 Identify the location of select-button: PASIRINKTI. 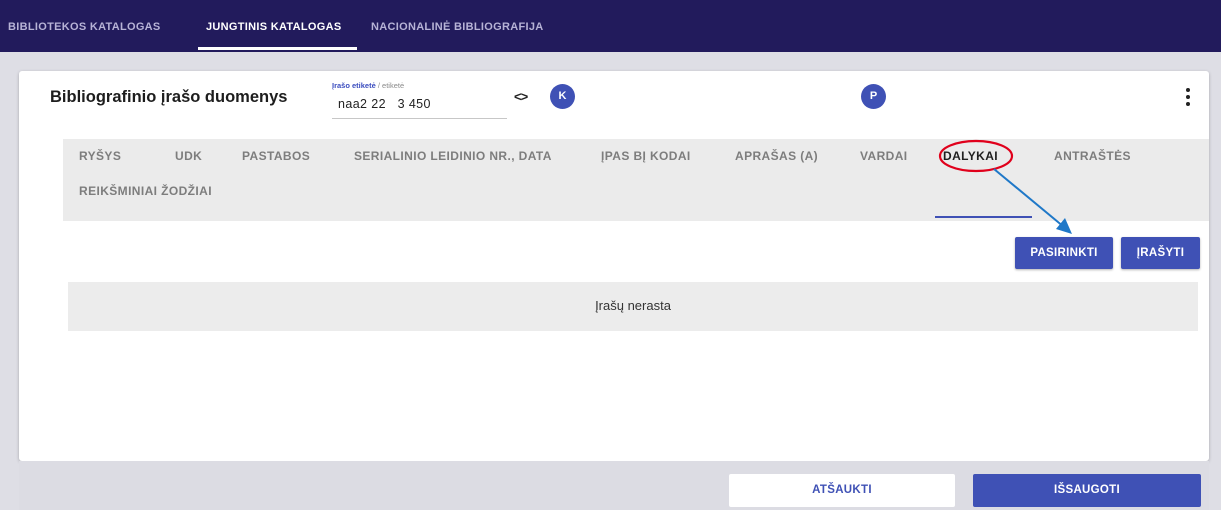
(1064, 253).